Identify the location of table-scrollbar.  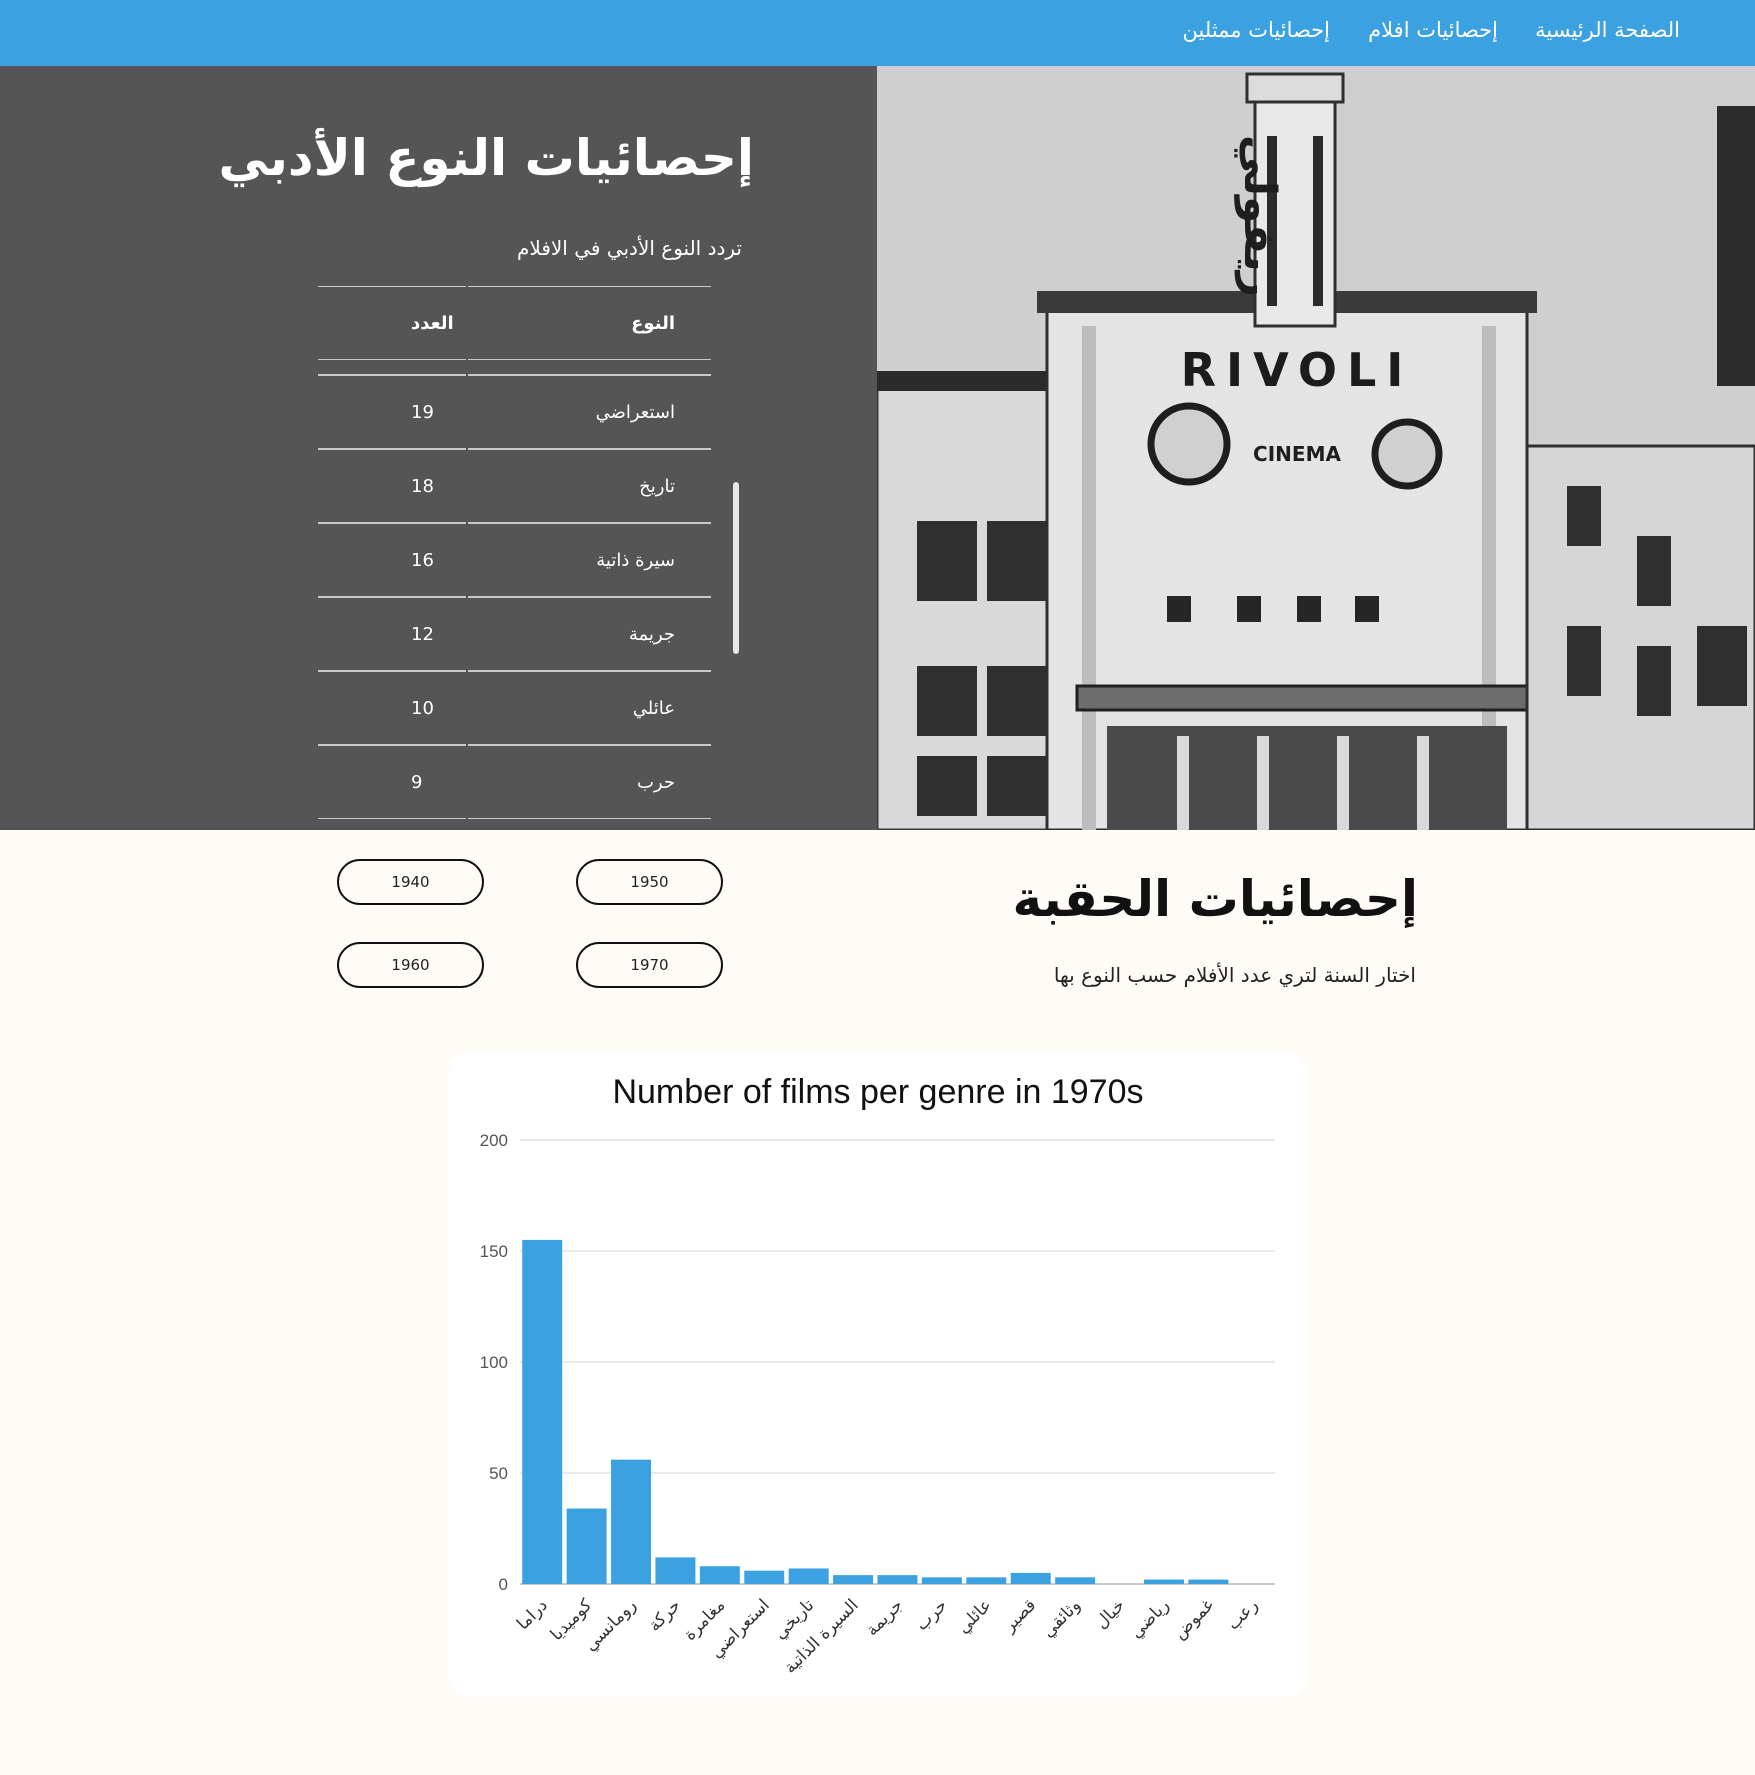
(736, 606).